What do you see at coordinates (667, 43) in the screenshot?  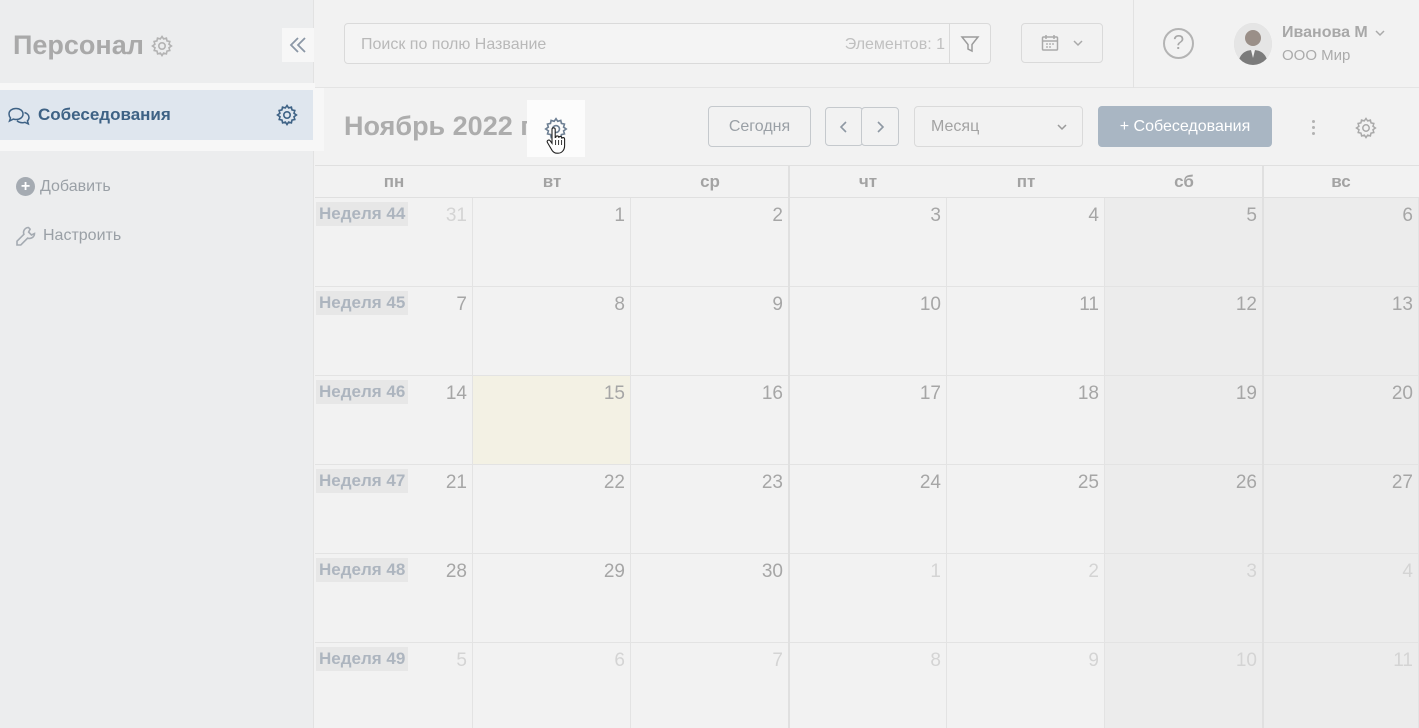 I see `search-input: Поиск по полю Название Элементов: 1` at bounding box center [667, 43].